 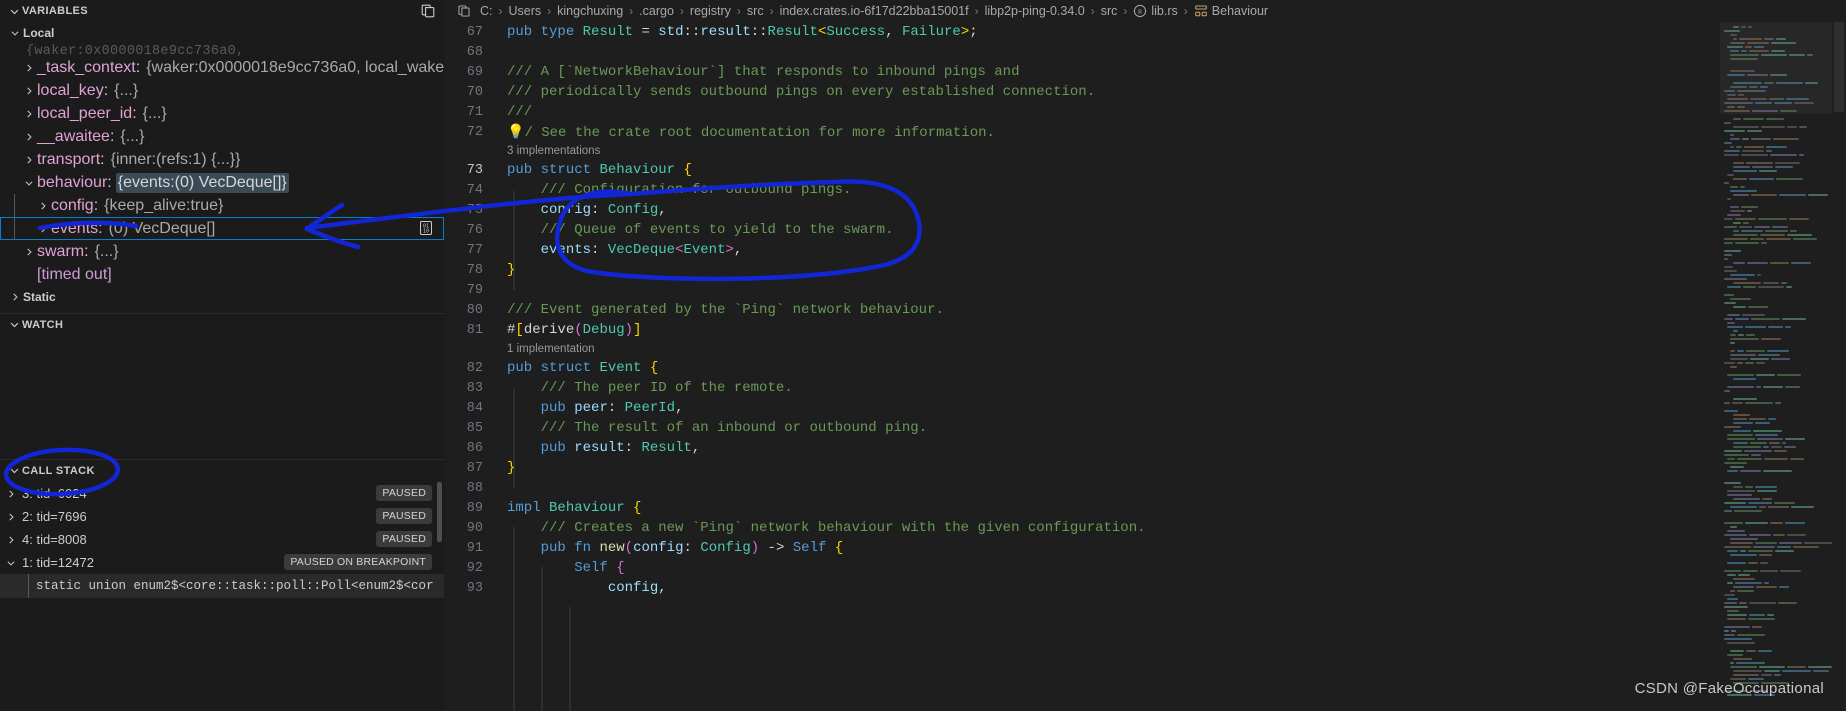 What do you see at coordinates (666, 388) in the screenshot?
I see `line-text: /// The peer ID of the remote.` at bounding box center [666, 388].